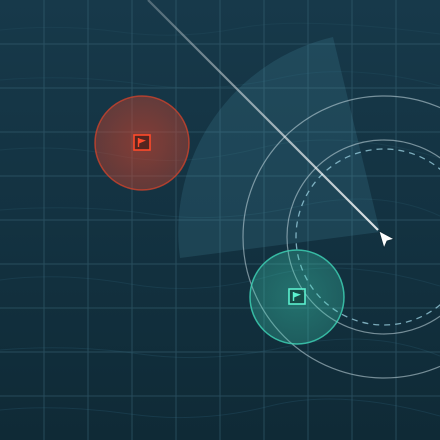 The height and width of the screenshot is (440, 440). I want to click on hostile-capture-zone, so click(142, 143).